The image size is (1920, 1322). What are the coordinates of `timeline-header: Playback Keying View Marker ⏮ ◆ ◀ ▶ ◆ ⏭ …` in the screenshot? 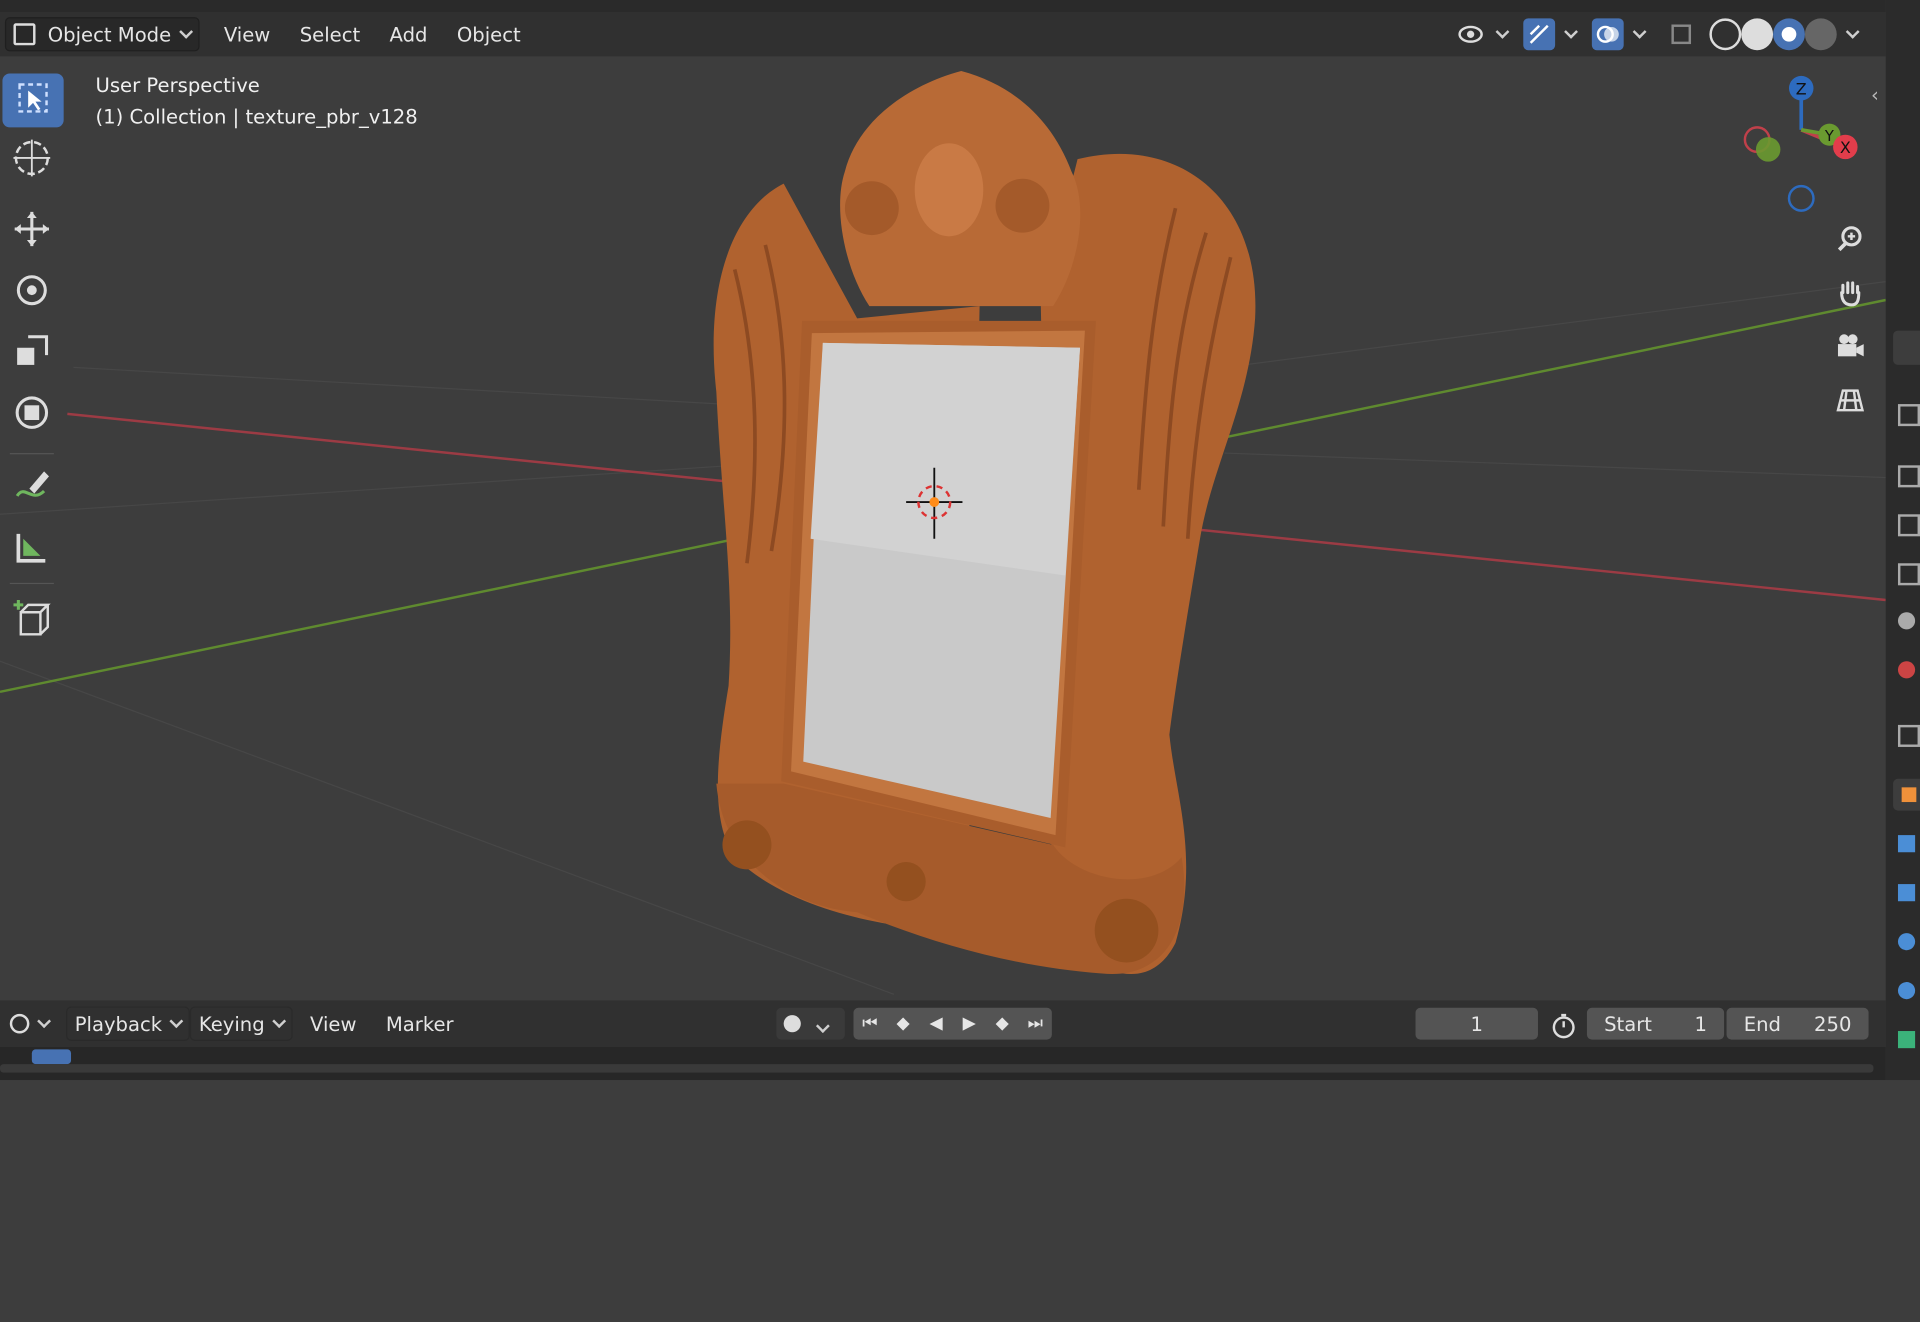 It's located at (943, 1023).